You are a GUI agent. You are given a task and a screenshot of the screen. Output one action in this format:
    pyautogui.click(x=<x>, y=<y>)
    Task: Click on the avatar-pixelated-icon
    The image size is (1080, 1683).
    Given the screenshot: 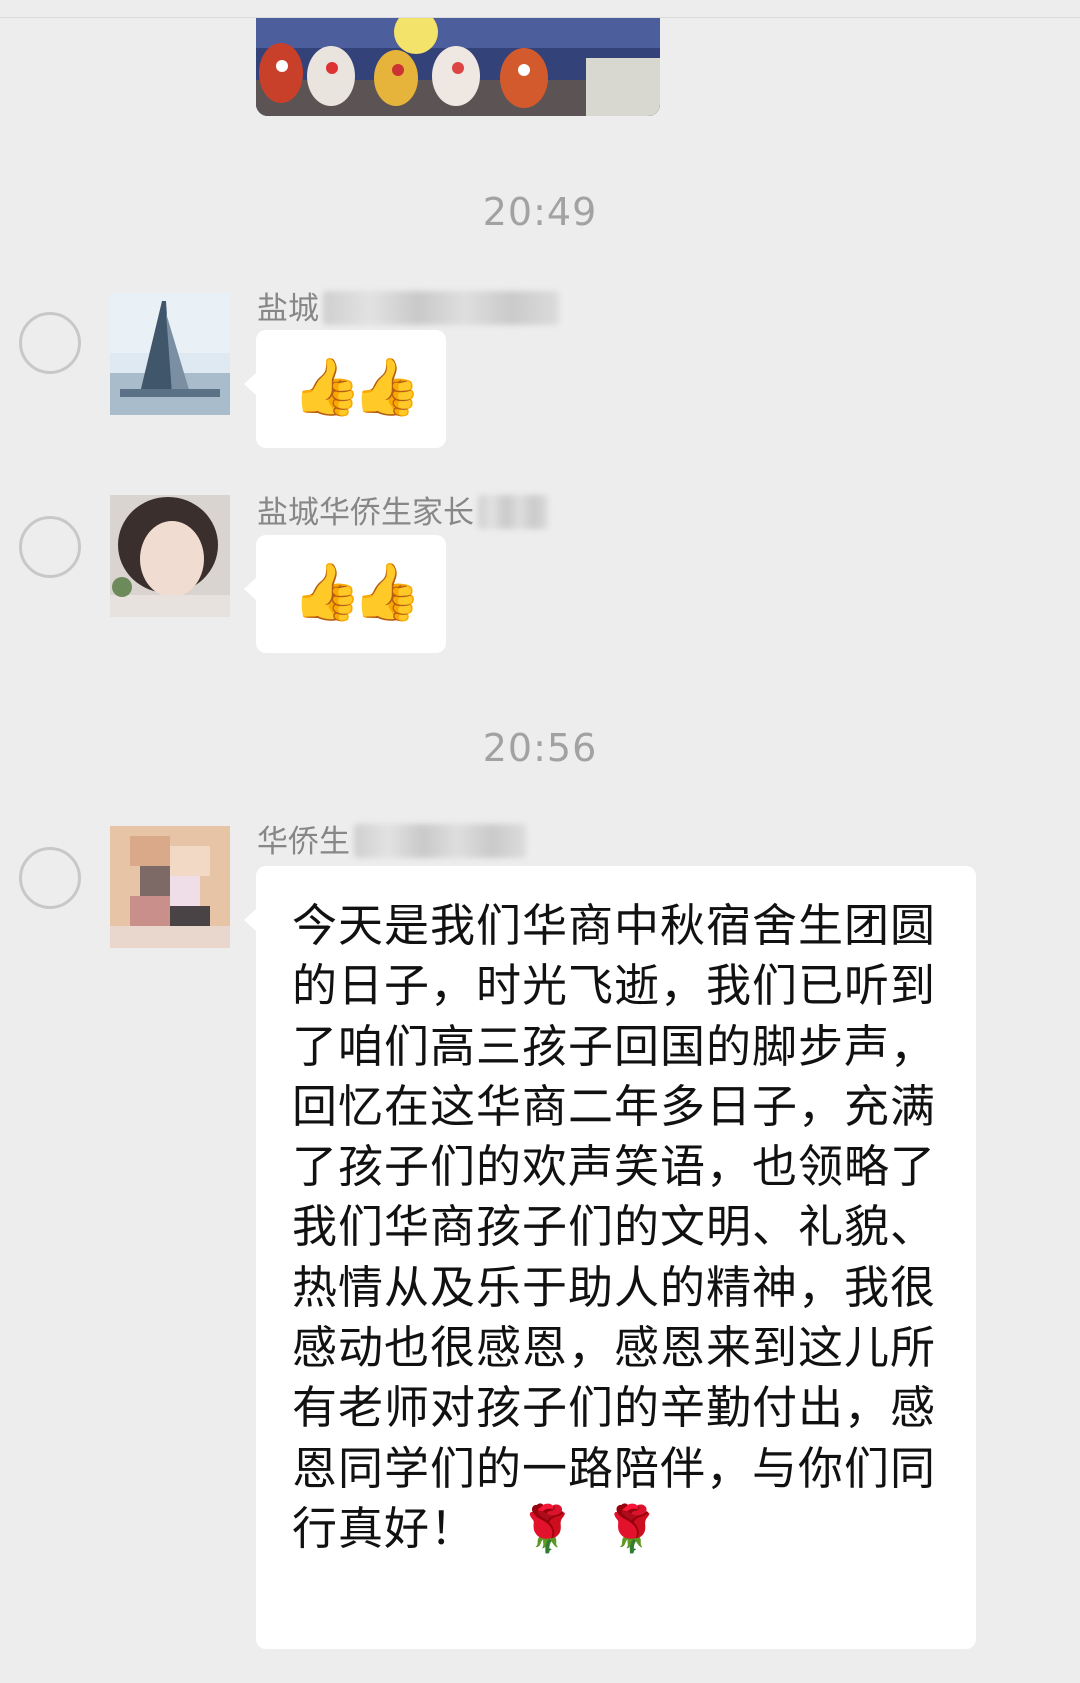 What is the action you would take?
    pyautogui.click(x=170, y=887)
    